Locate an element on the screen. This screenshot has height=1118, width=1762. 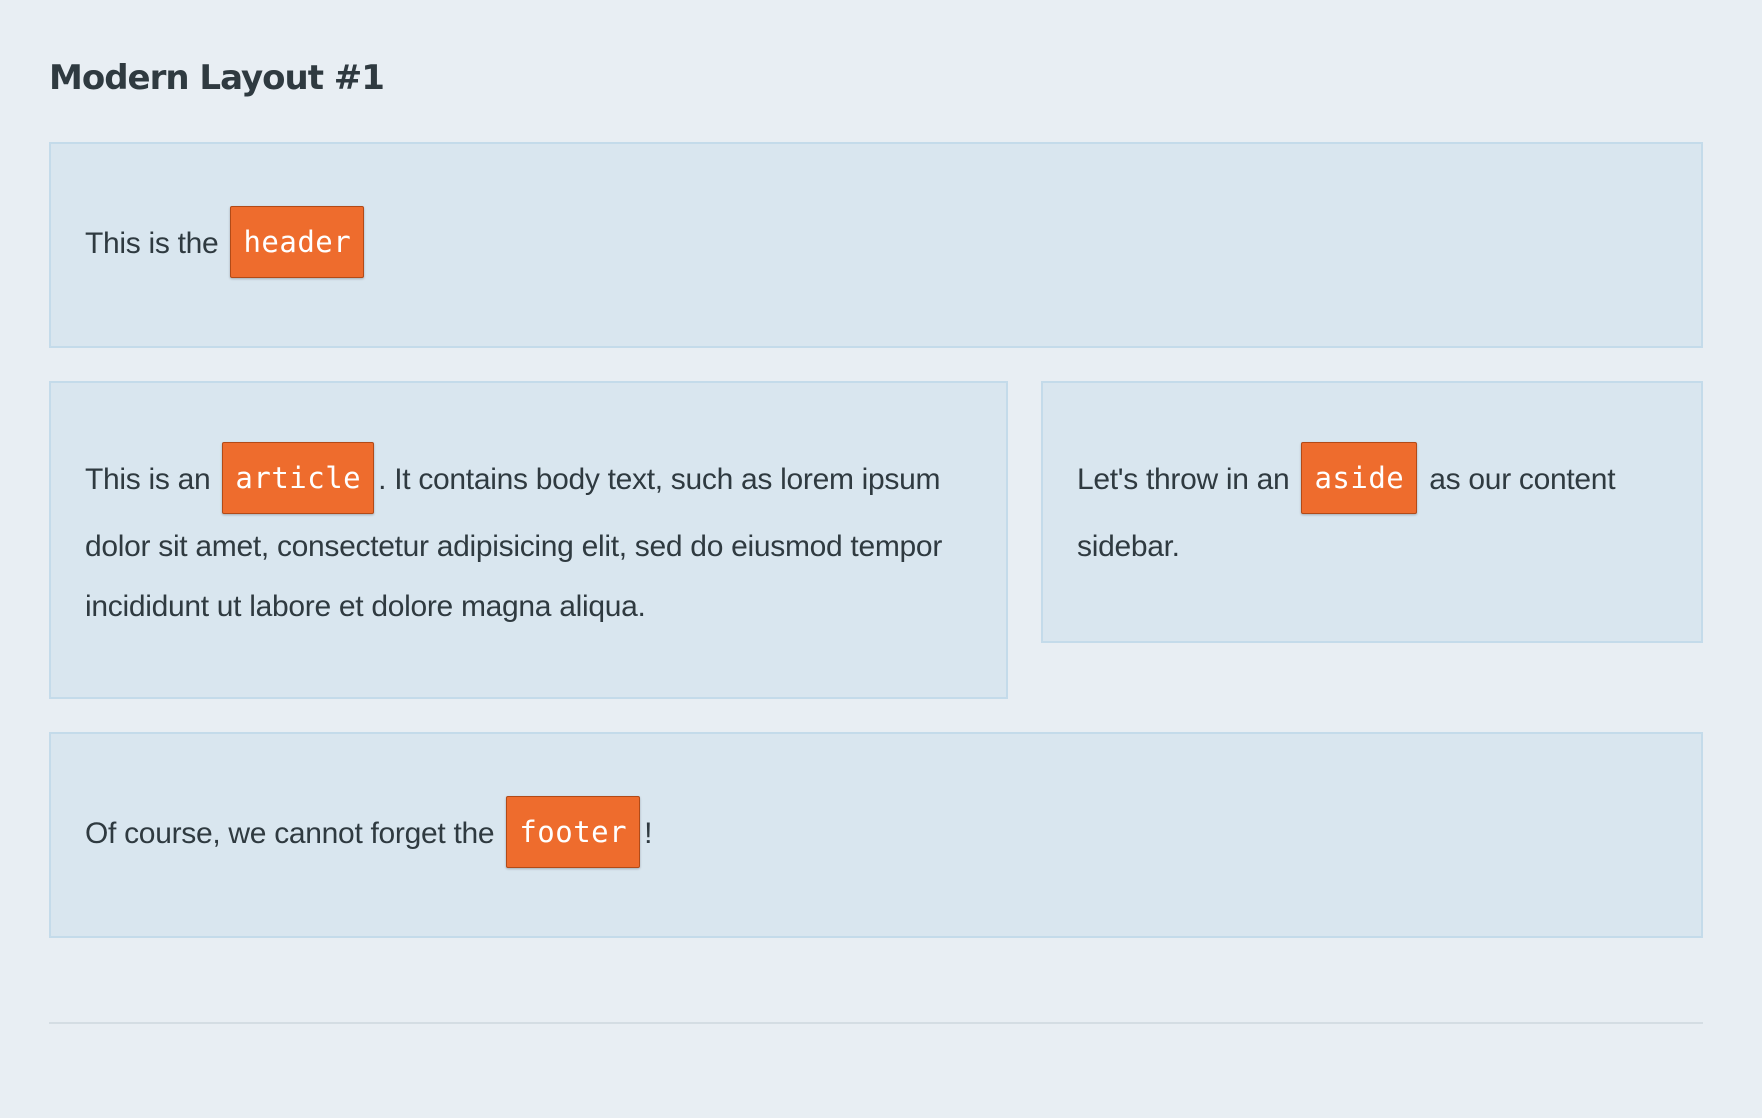
footer-text-after: ! is located at coordinates (648, 833).